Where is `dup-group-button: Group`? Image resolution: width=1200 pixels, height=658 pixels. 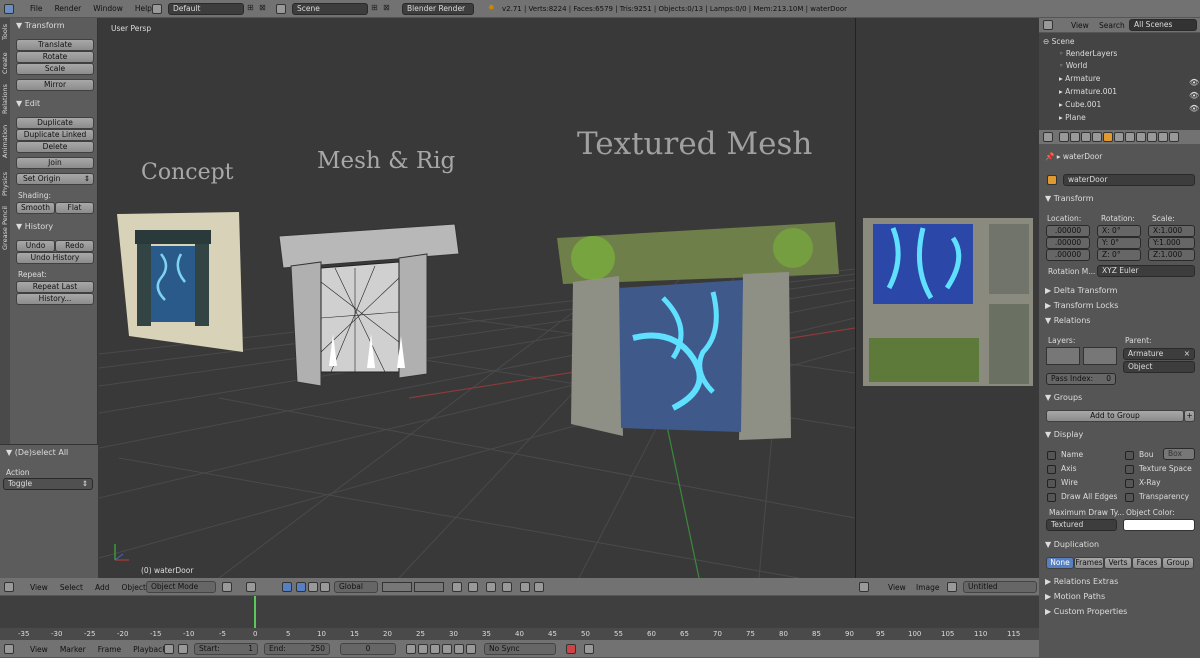 dup-group-button: Group is located at coordinates (1178, 563).